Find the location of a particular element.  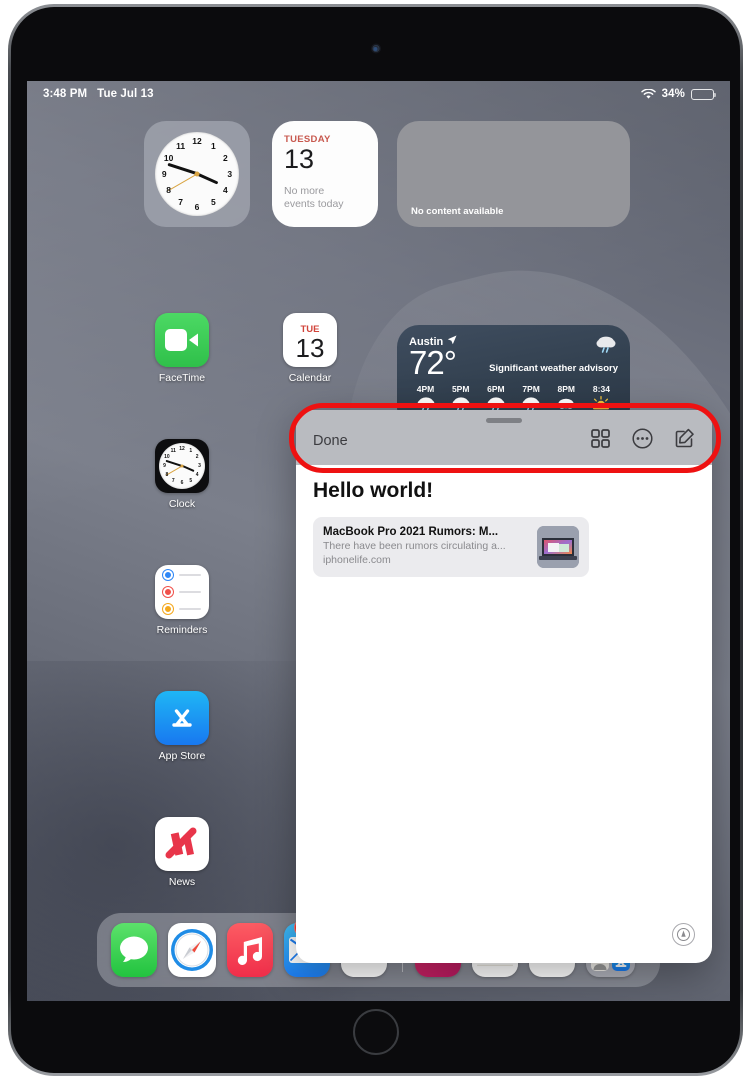

dock-item-music is located at coordinates (250, 950).